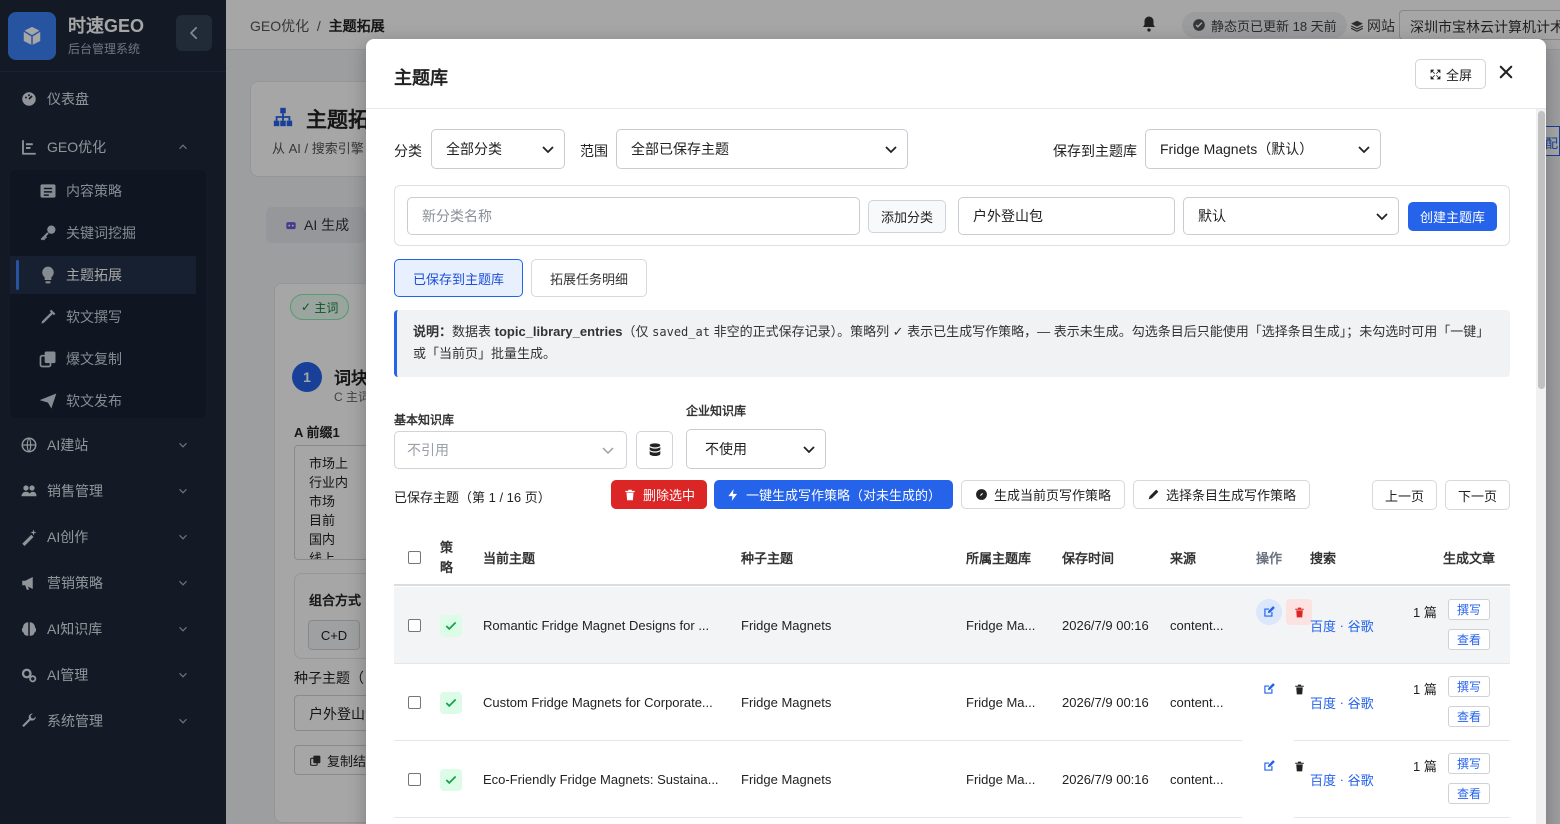  What do you see at coordinates (1541, 466) in the screenshot?
I see `modal-scrollbar` at bounding box center [1541, 466].